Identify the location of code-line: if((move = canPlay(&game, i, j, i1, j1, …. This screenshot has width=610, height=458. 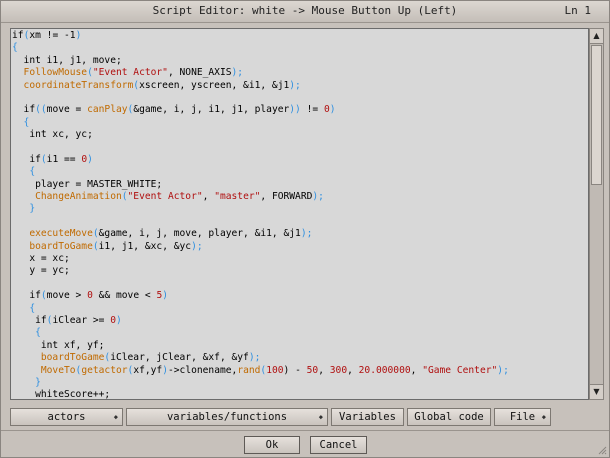
(260, 110).